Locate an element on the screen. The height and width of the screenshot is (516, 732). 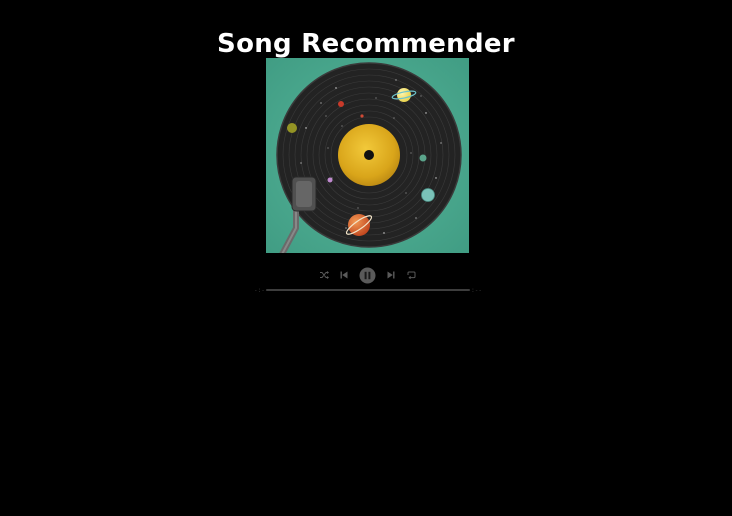
progress-track is located at coordinates (368, 290).